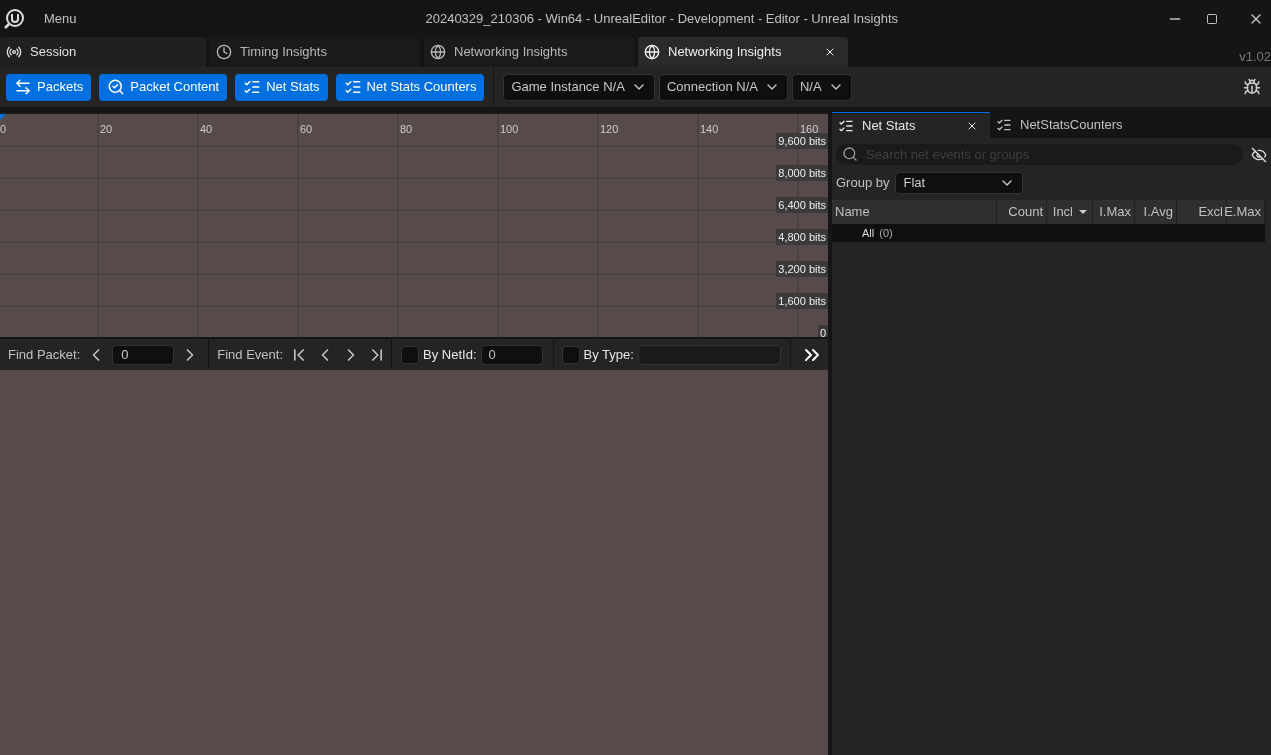 This screenshot has width=1271, height=755. Describe the element at coordinates (315, 52) in the screenshot. I see `tab: Timing Insights` at that location.